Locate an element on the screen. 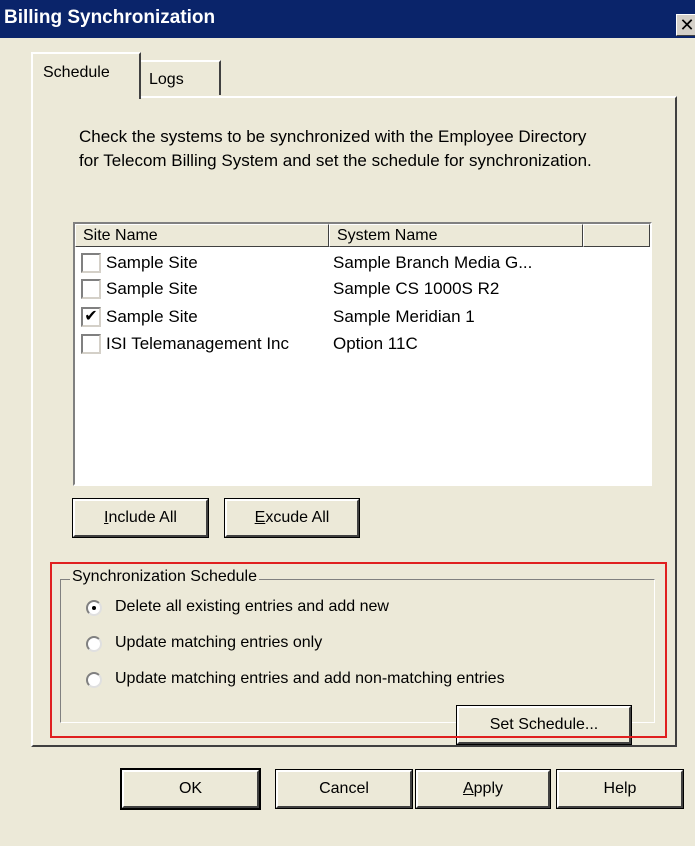  window-title: Billing Synchronization is located at coordinates (110, 17).